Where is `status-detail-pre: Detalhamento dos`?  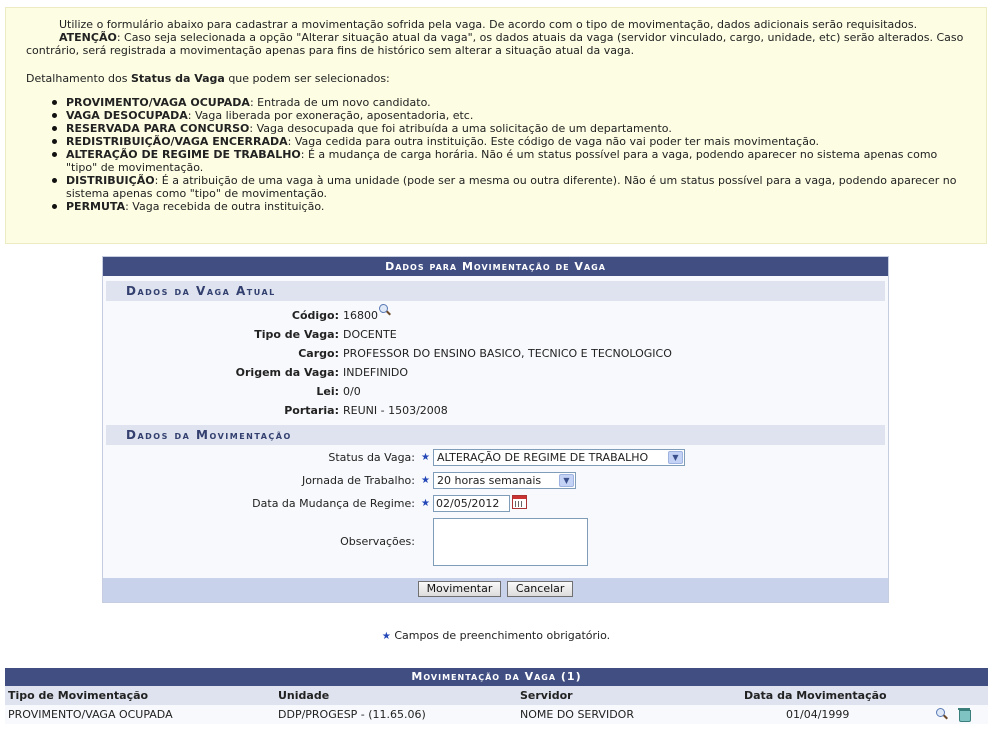
status-detail-pre: Detalhamento dos is located at coordinates (78, 78).